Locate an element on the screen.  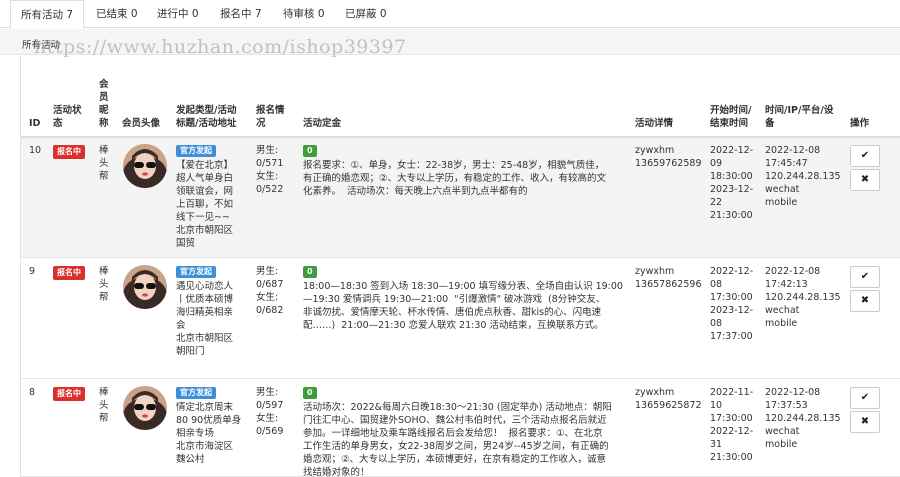
title-cell: 官方发起 遇见心动恋人 丨优质本硕博 海归精英相亲 会 北京市朝阳区 朝阳门 is located at coordinates (215, 311).